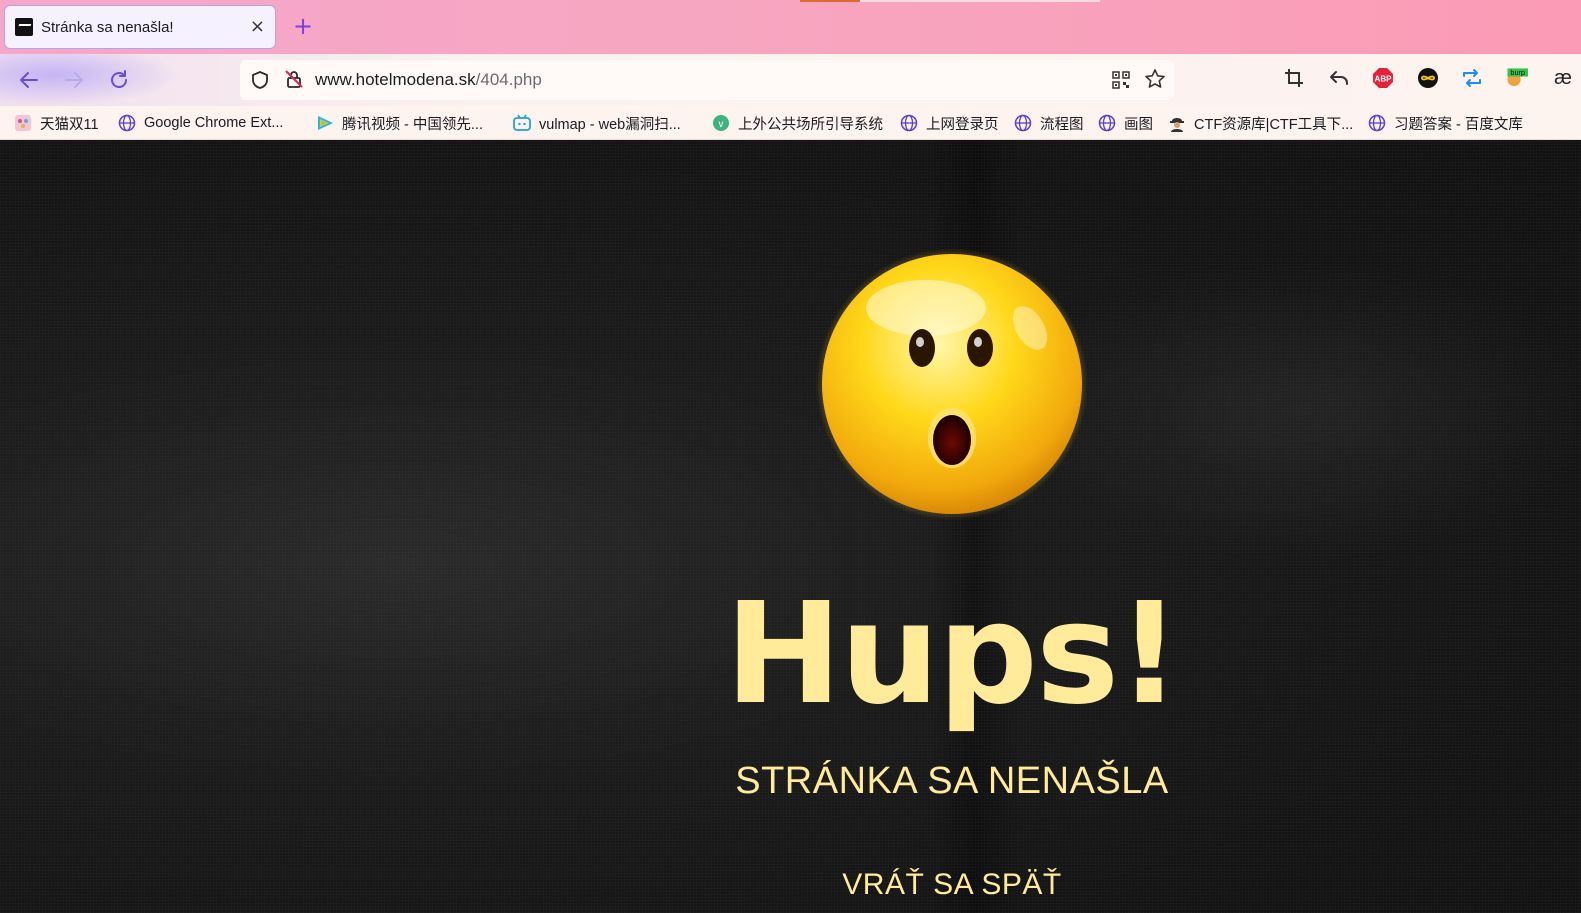  Describe the element at coordinates (952, 384) in the screenshot. I see `surprised-face-icon` at that location.